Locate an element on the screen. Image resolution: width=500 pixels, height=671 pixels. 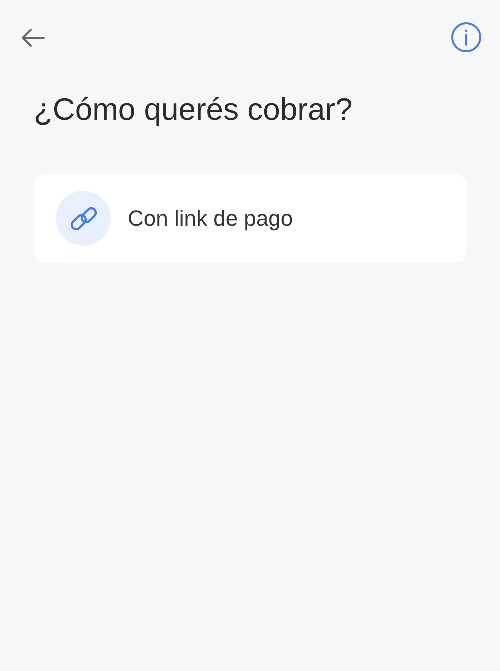
info-icon is located at coordinates (466, 37).